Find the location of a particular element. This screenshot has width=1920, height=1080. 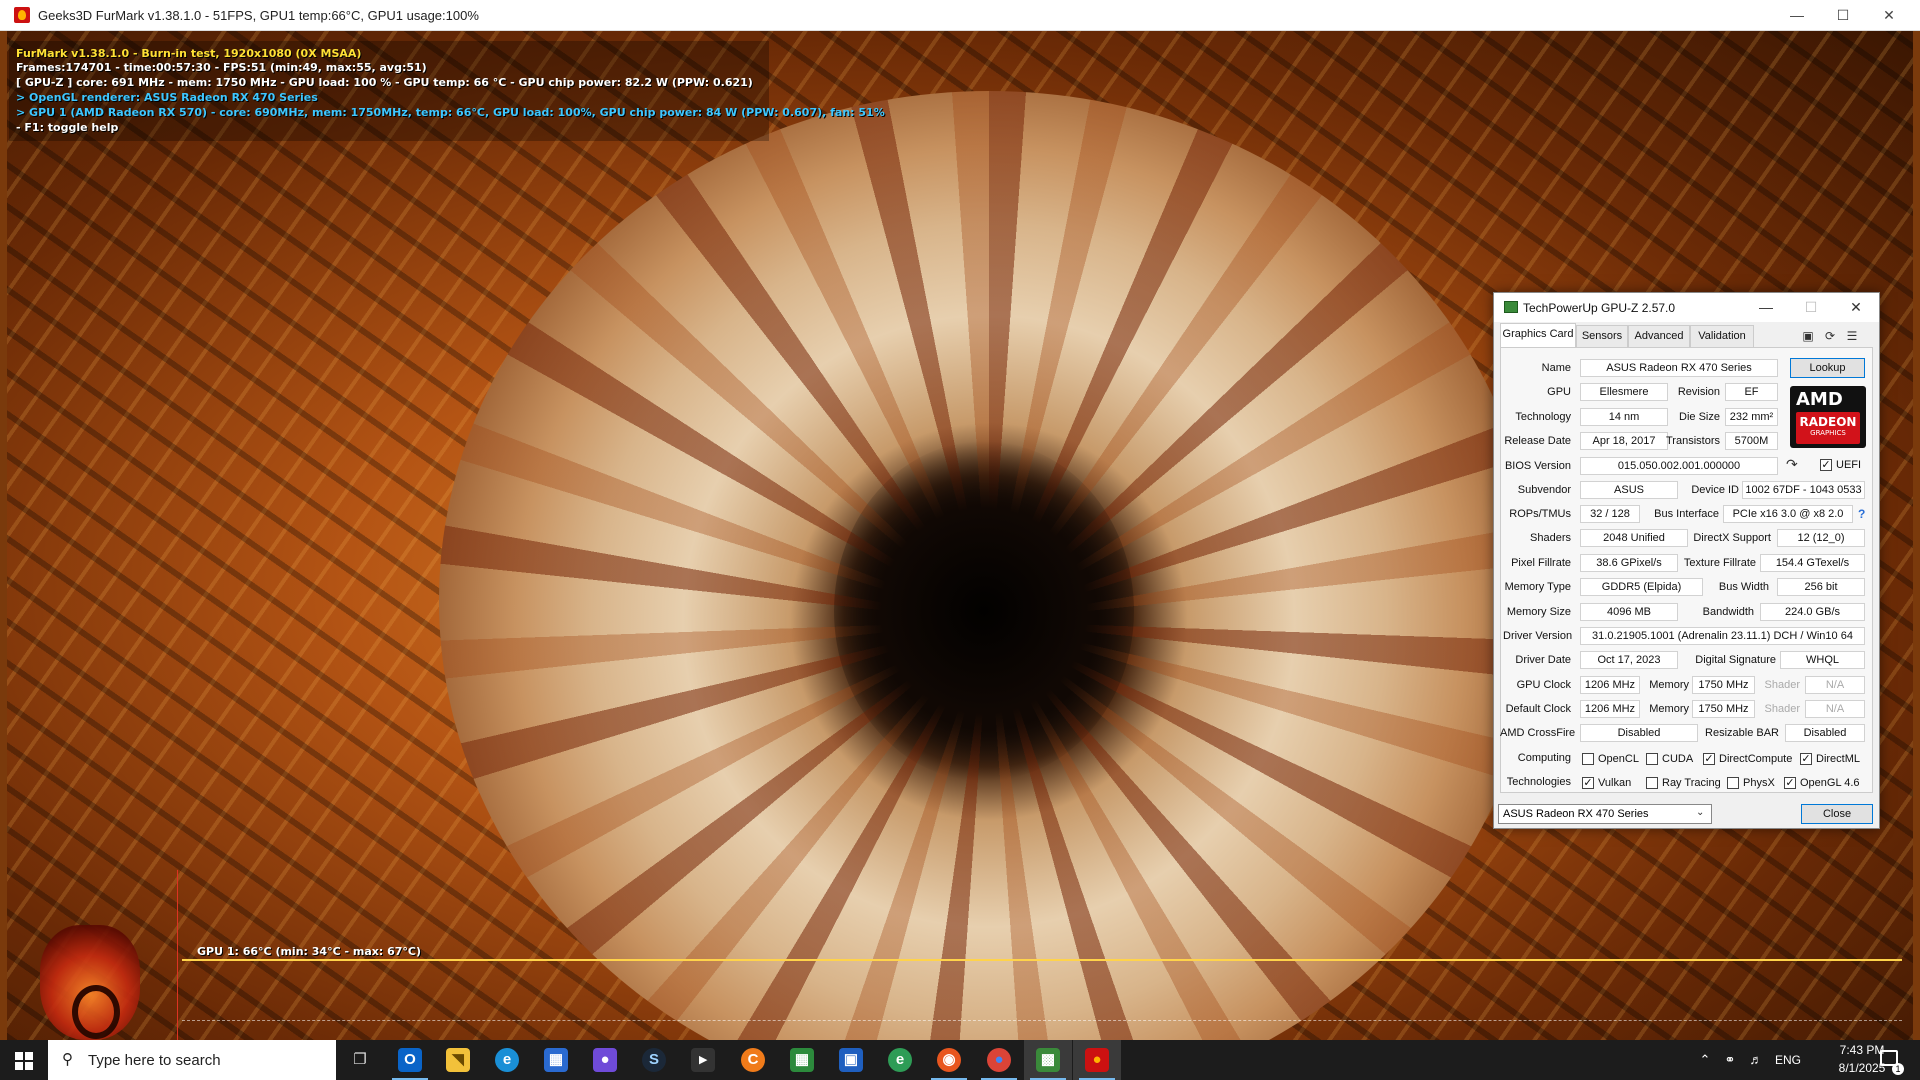

gpu-select-dropdown: ASUS Radeon RX 470 Series is located at coordinates (1605, 814).